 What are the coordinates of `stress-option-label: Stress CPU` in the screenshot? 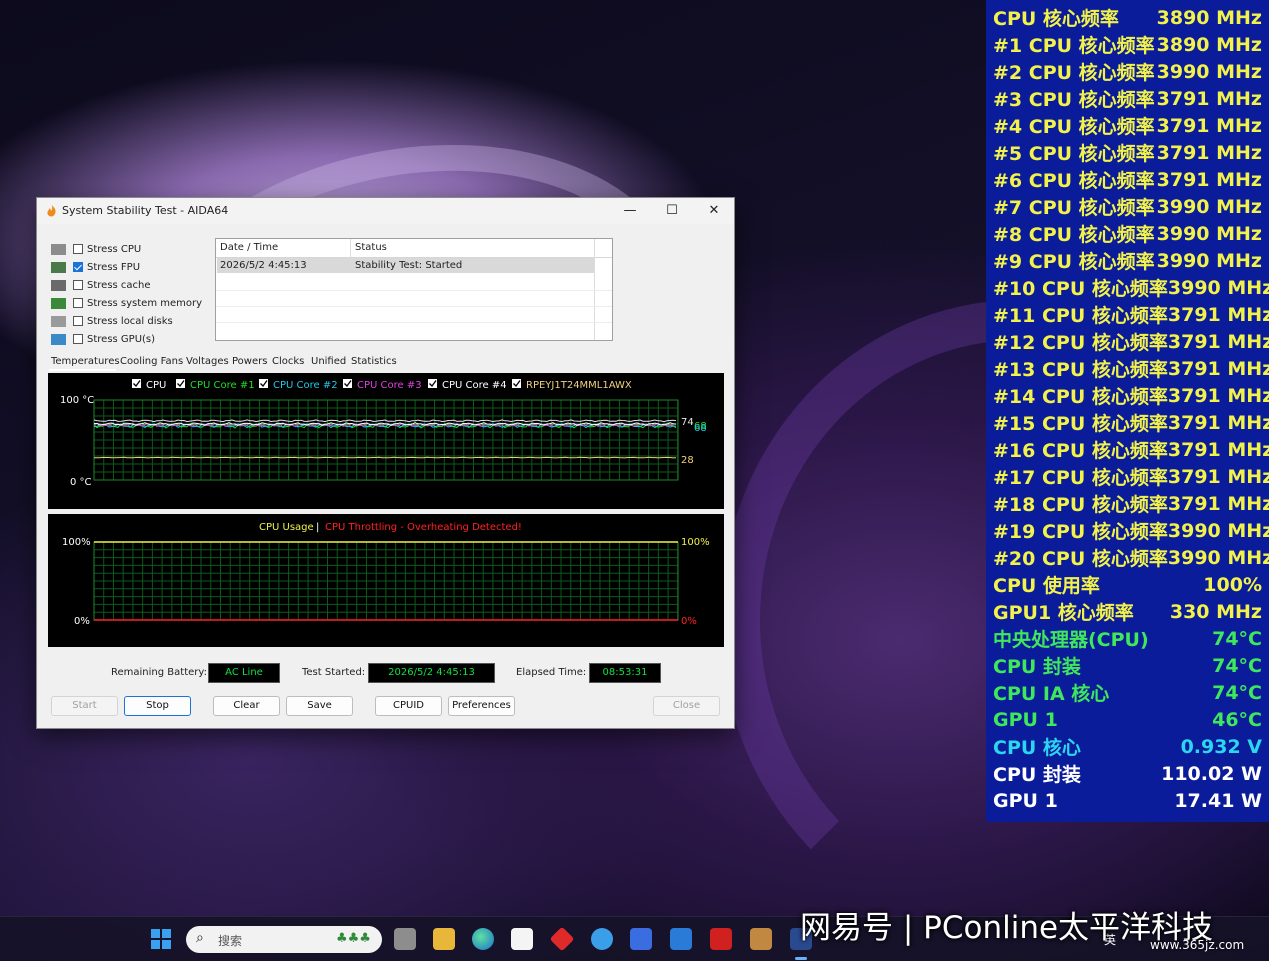 It's located at (114, 249).